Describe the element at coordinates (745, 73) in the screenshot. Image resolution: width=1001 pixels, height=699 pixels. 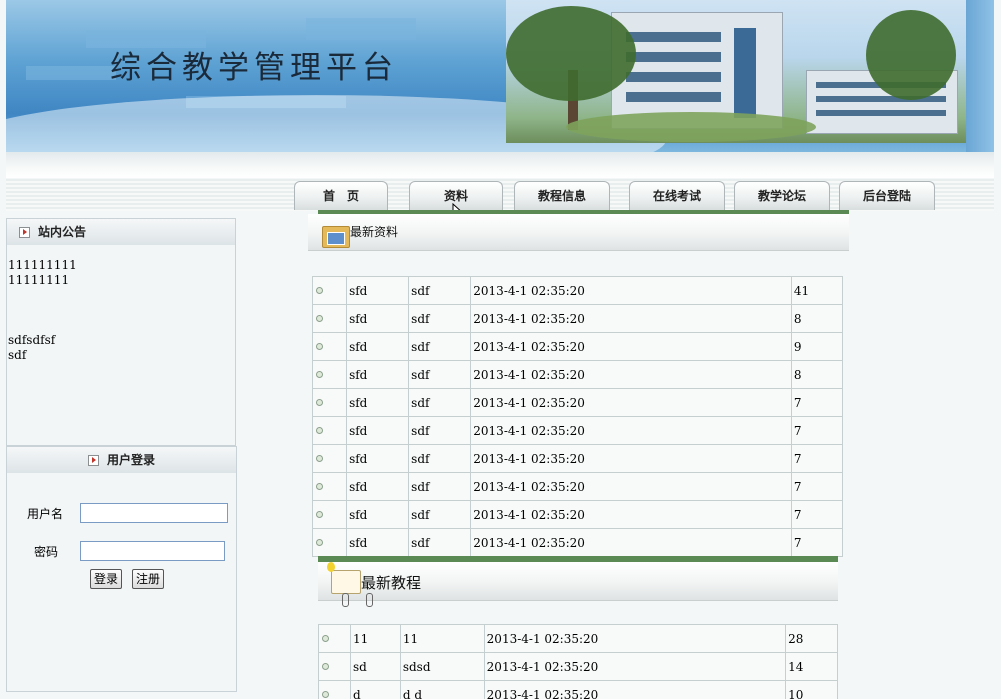
I see `building-glass` at that location.